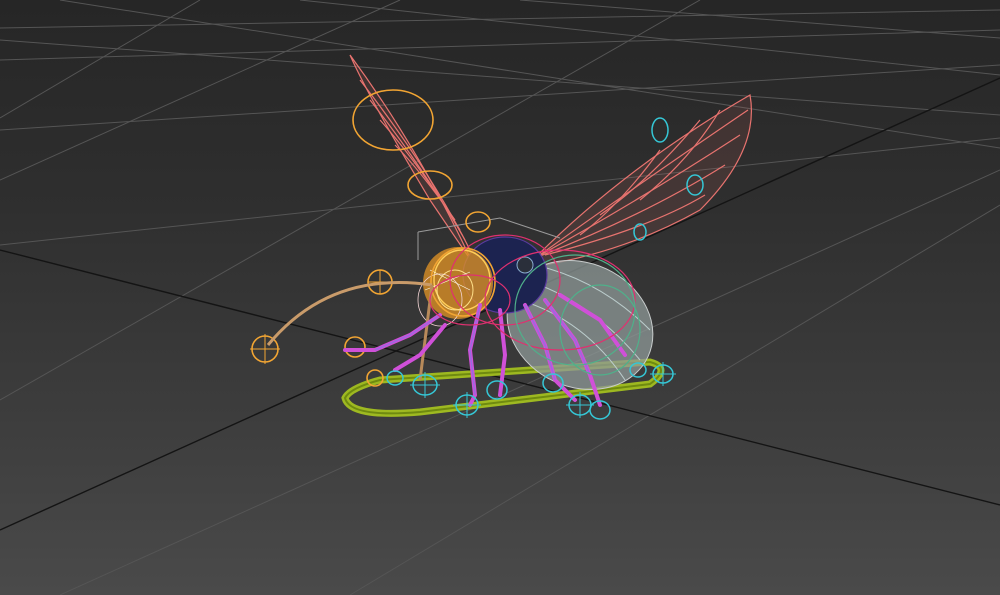 This screenshot has width=1000, height=595. What do you see at coordinates (350, 331) in the screenshot?
I see `antenna-mesh` at bounding box center [350, 331].